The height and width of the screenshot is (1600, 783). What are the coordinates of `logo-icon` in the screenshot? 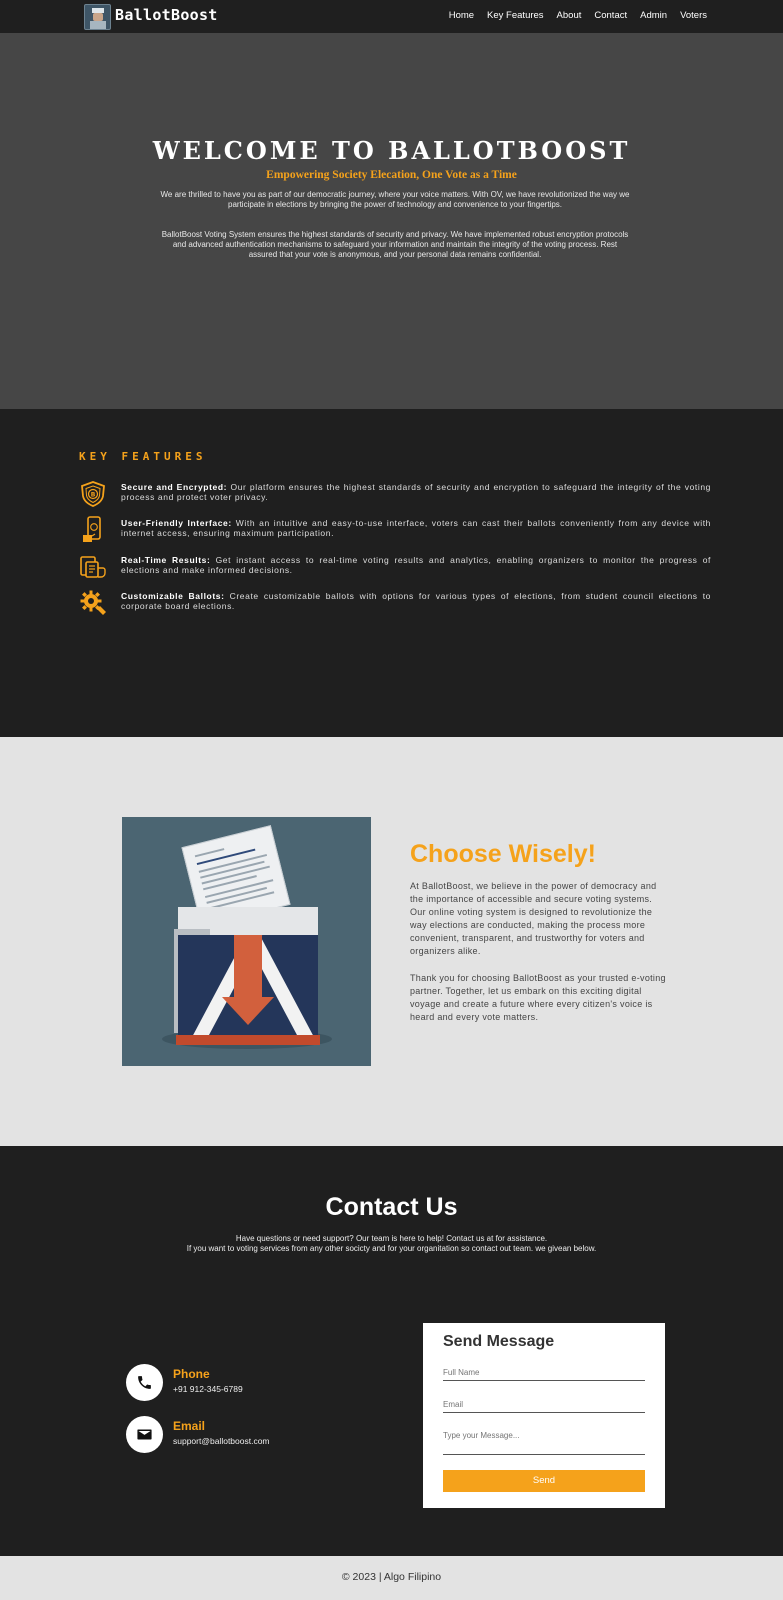 It's located at (97, 17).